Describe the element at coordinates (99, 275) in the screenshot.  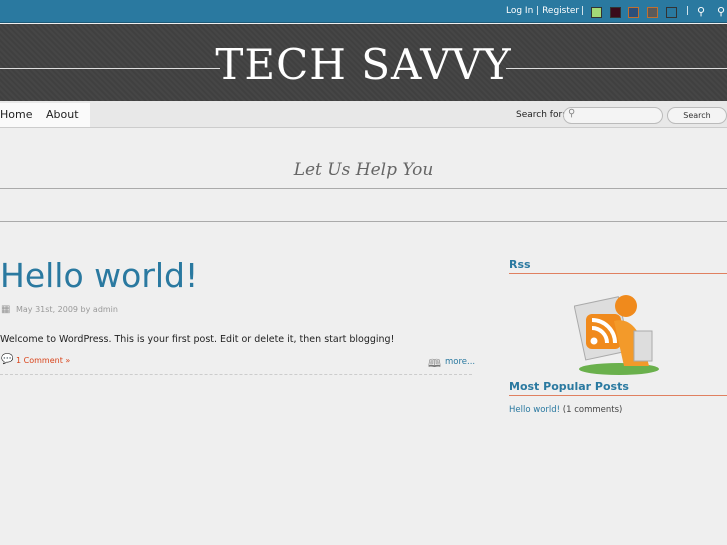
I see `post-title: Hello world!` at that location.